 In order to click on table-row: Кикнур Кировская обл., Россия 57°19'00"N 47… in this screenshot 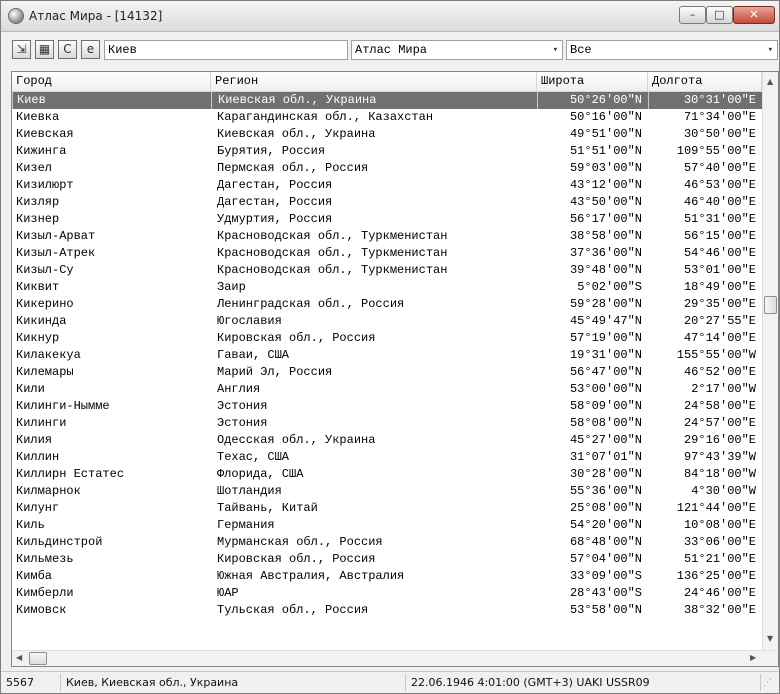, I will do `click(387, 338)`.